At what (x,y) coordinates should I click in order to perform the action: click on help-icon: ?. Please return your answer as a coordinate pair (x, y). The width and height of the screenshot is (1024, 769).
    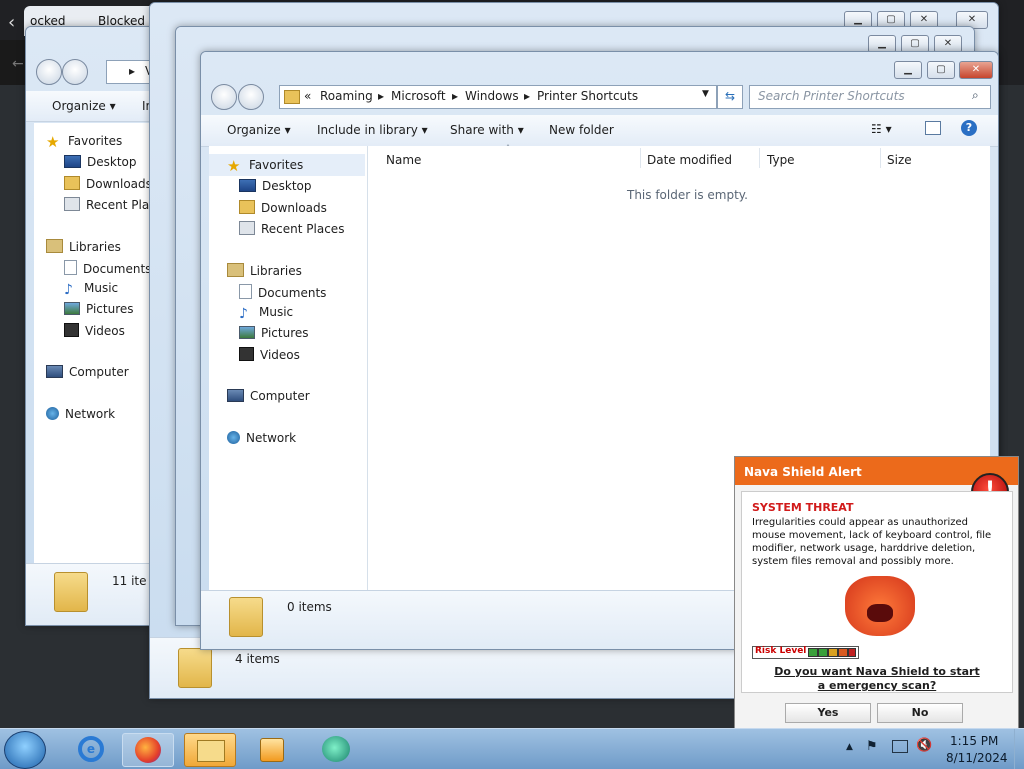
    Looking at the image, I should click on (969, 128).